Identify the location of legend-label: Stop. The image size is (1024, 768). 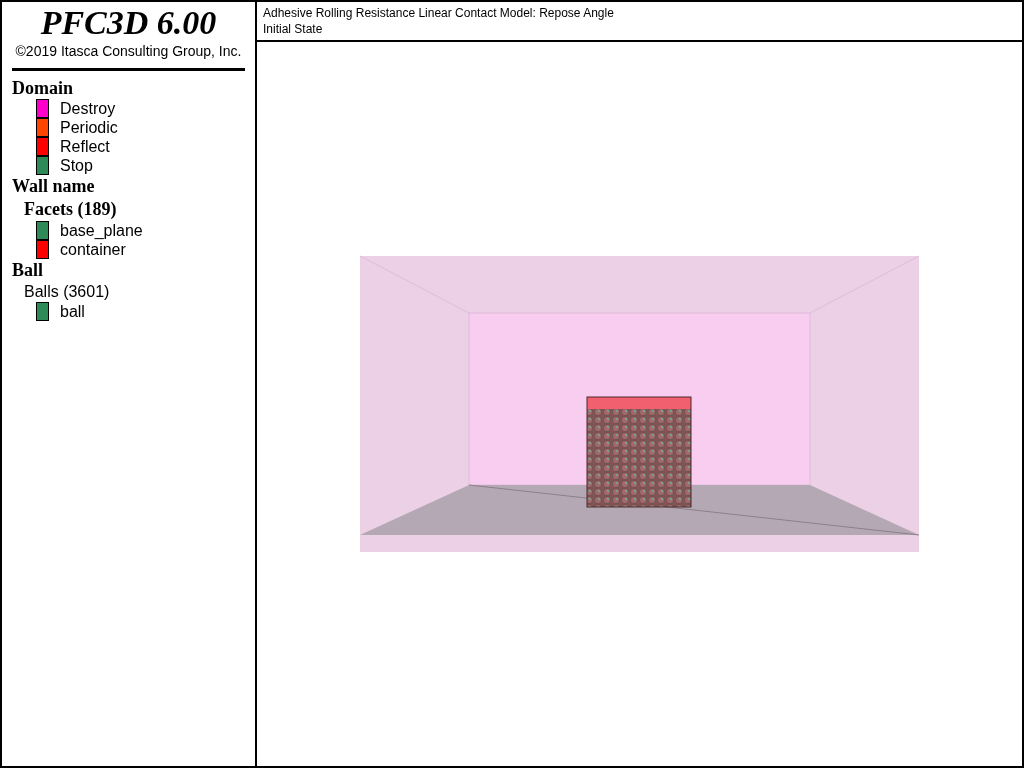
(76, 165).